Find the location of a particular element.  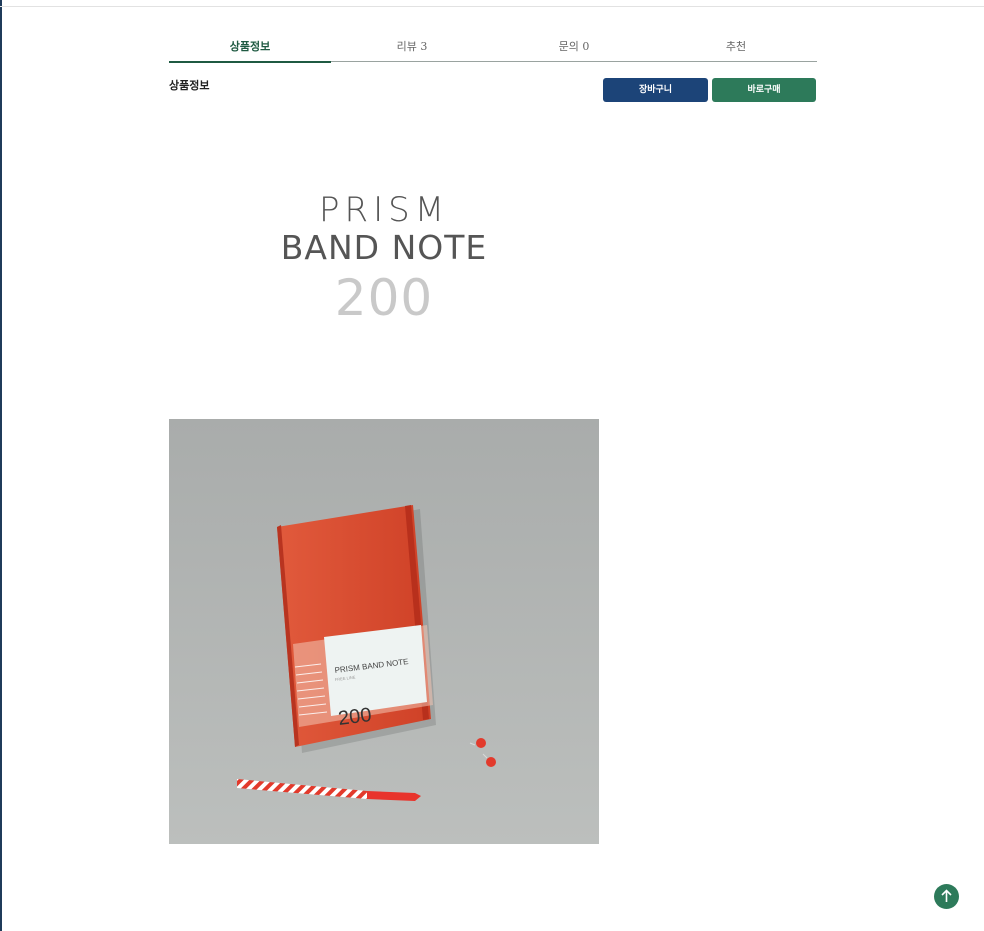

scroll-to-top-button is located at coordinates (946, 896).